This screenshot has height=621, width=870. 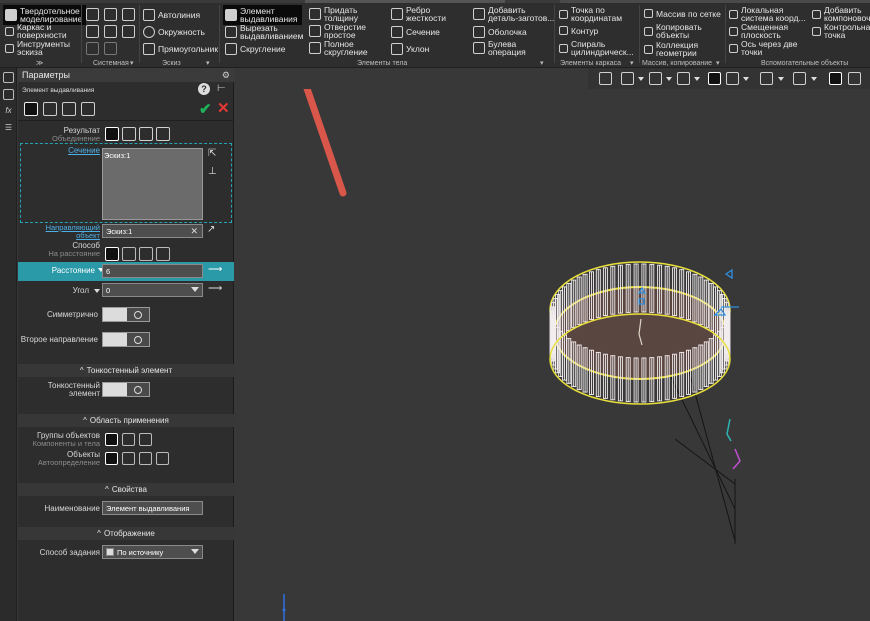 What do you see at coordinates (92, 14) in the screenshot?
I see `new-file-icon` at bounding box center [92, 14].